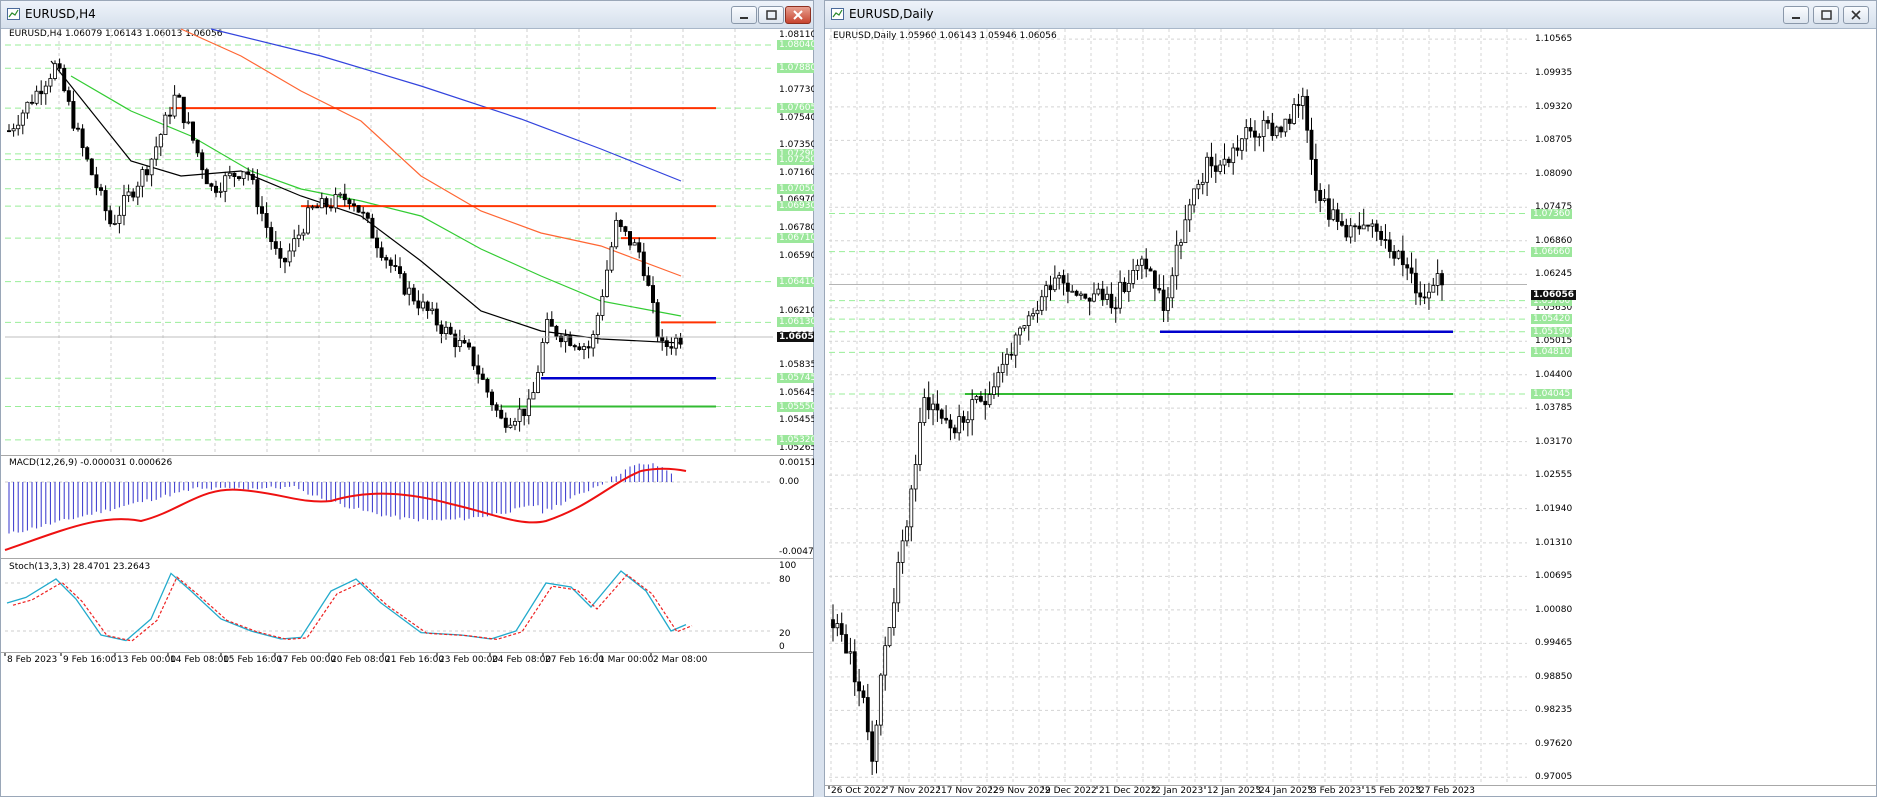 This screenshot has width=1877, height=798. What do you see at coordinates (798, 255) in the screenshot?
I see `price-axis-label: 1.06590` at bounding box center [798, 255].